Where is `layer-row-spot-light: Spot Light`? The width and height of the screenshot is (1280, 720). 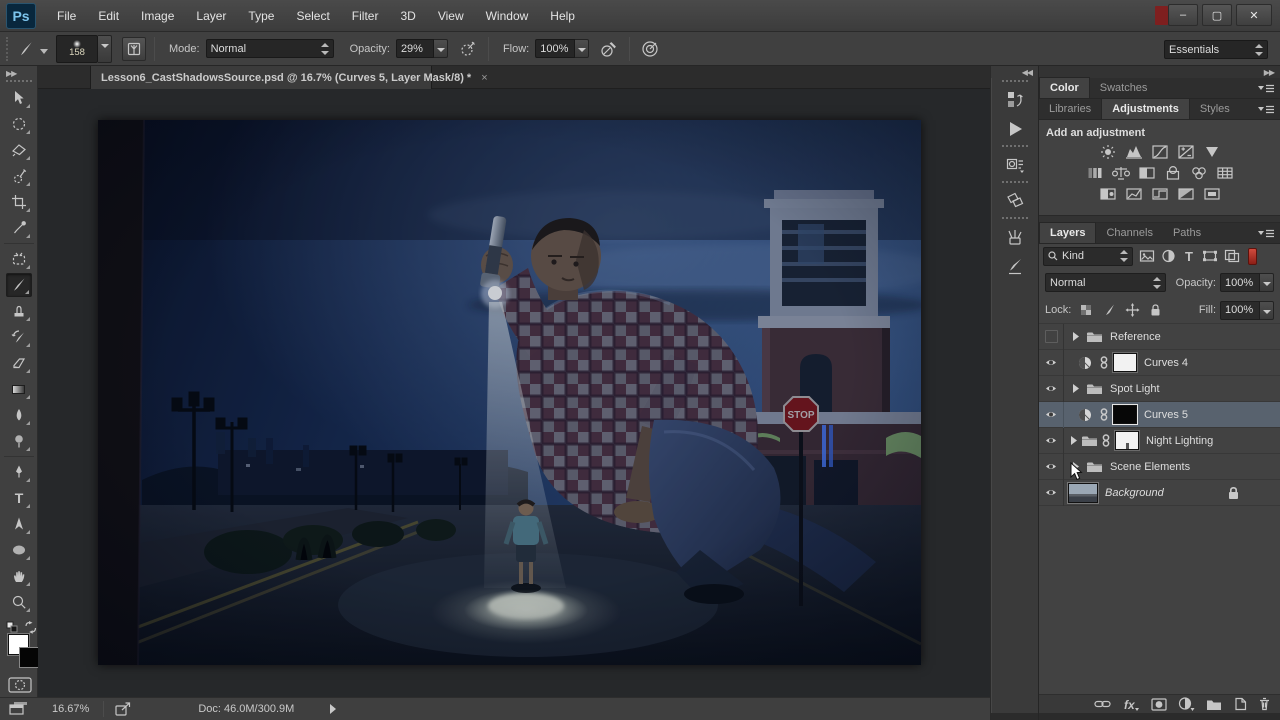
layer-row-spot-light: Spot Light is located at coordinates (1159, 388).